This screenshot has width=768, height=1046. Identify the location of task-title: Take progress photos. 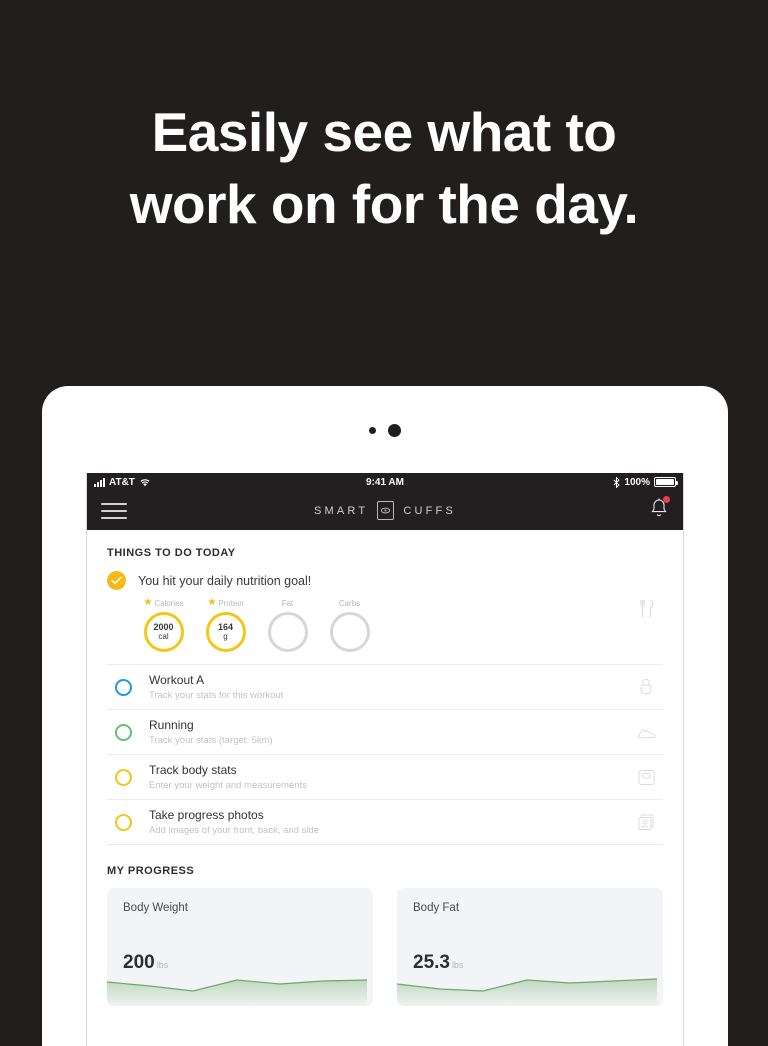
(206, 815).